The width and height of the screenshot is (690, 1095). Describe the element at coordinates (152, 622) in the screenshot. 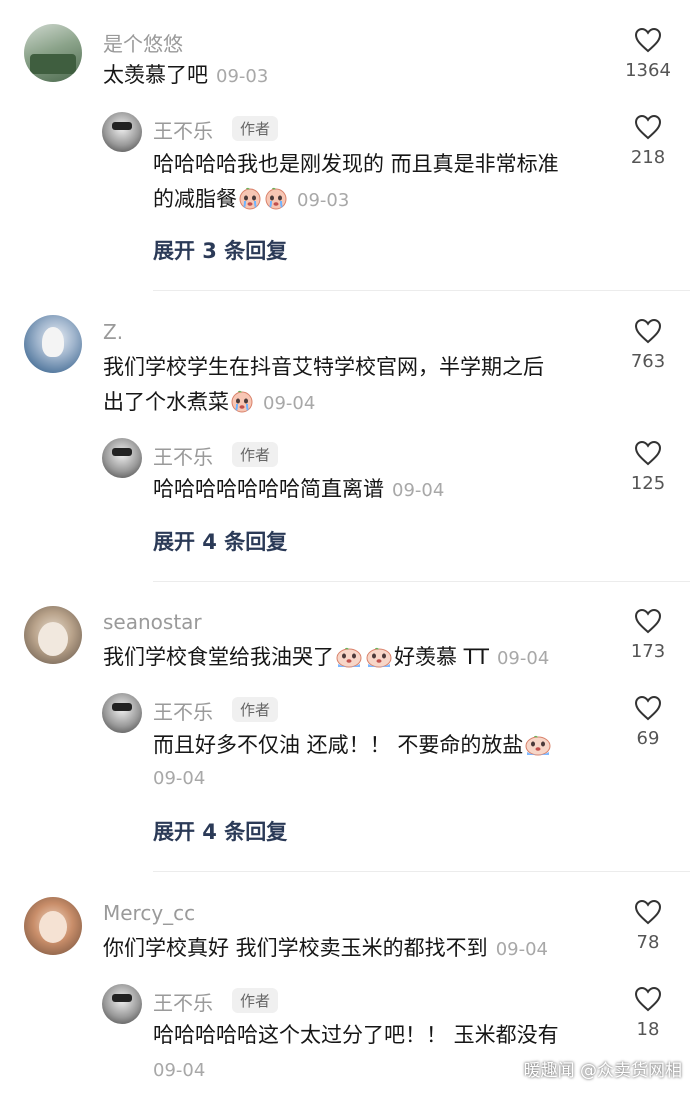

I see `comment-username: seanostar` at that location.